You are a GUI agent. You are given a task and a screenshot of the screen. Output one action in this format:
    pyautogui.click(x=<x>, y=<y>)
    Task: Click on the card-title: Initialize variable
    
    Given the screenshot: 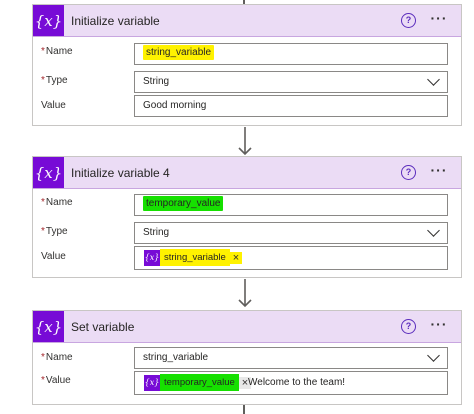 What is the action you would take?
    pyautogui.click(x=115, y=21)
    